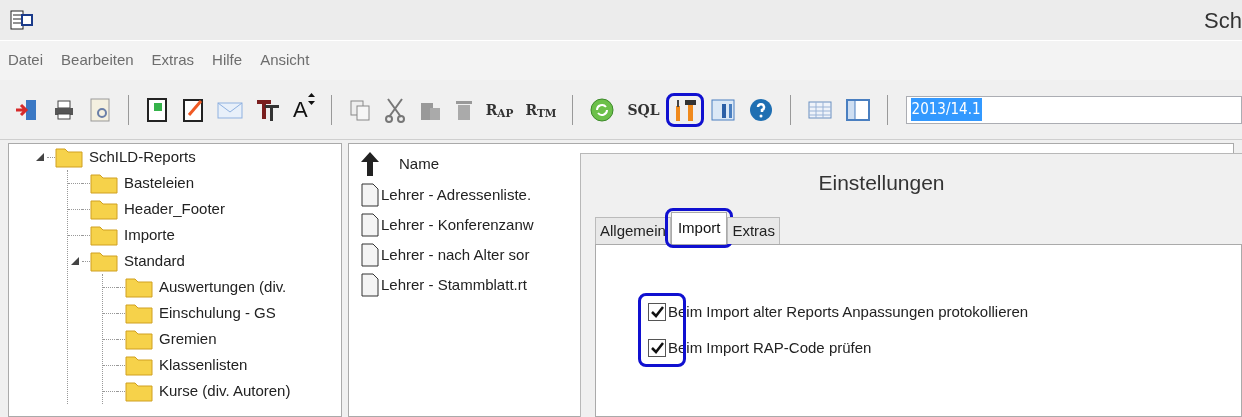 This screenshot has height=417, width=1242. I want to click on tree-item: Basteleien, so click(159, 183).